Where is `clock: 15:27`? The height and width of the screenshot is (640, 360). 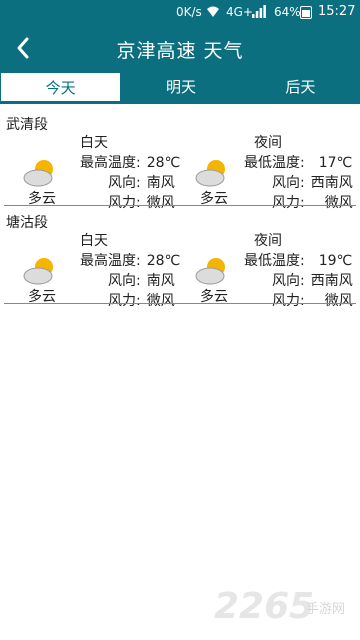
clock: 15:27 is located at coordinates (337, 11).